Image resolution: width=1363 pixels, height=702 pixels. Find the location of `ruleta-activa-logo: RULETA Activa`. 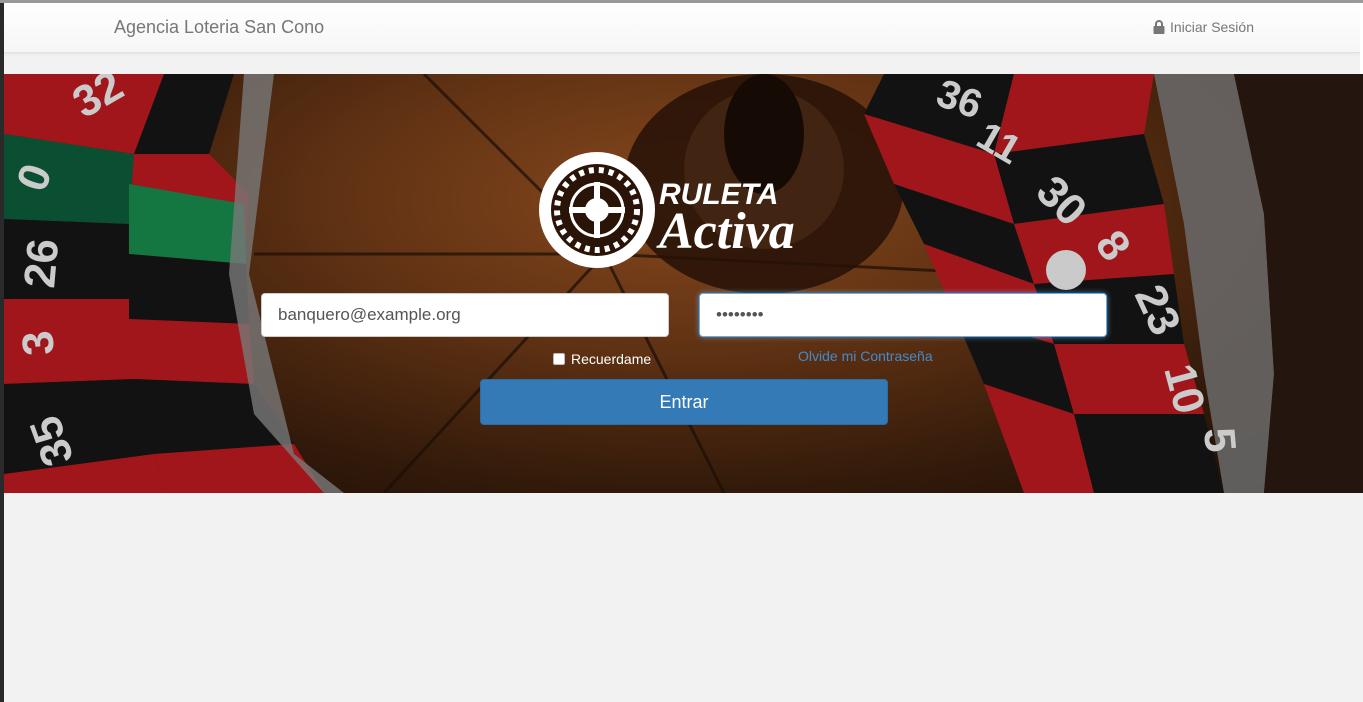

ruleta-activa-logo: RULETA Activa is located at coordinates (667, 210).